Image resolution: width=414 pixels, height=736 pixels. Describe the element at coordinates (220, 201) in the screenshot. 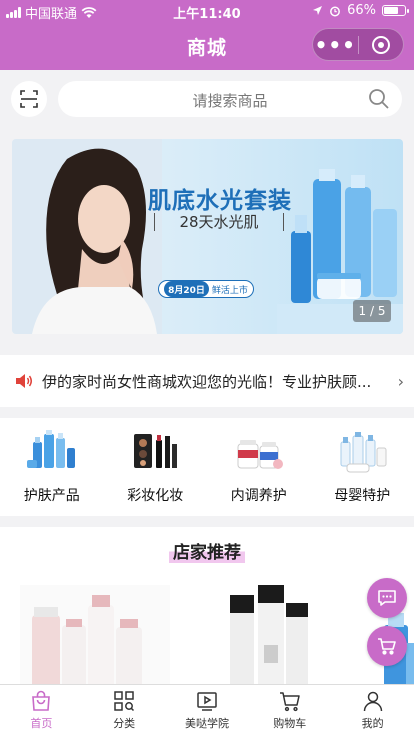

I see `banner-headline: 肌底水光套装` at that location.